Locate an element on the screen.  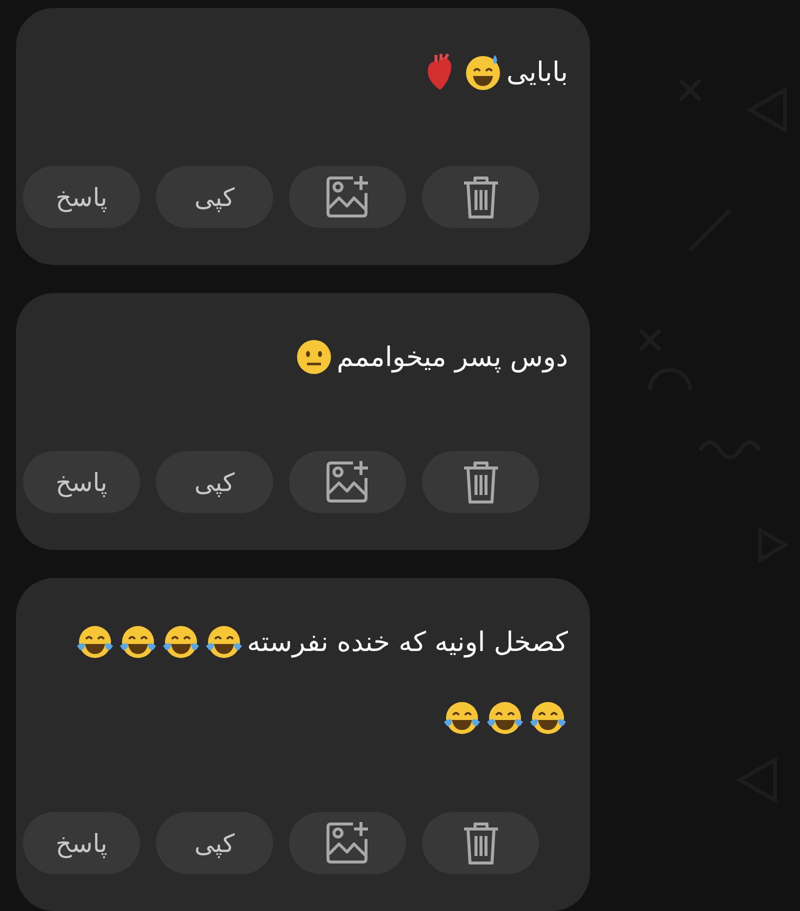
message-text: دوس پسر میخواممم is located at coordinates (452, 357).